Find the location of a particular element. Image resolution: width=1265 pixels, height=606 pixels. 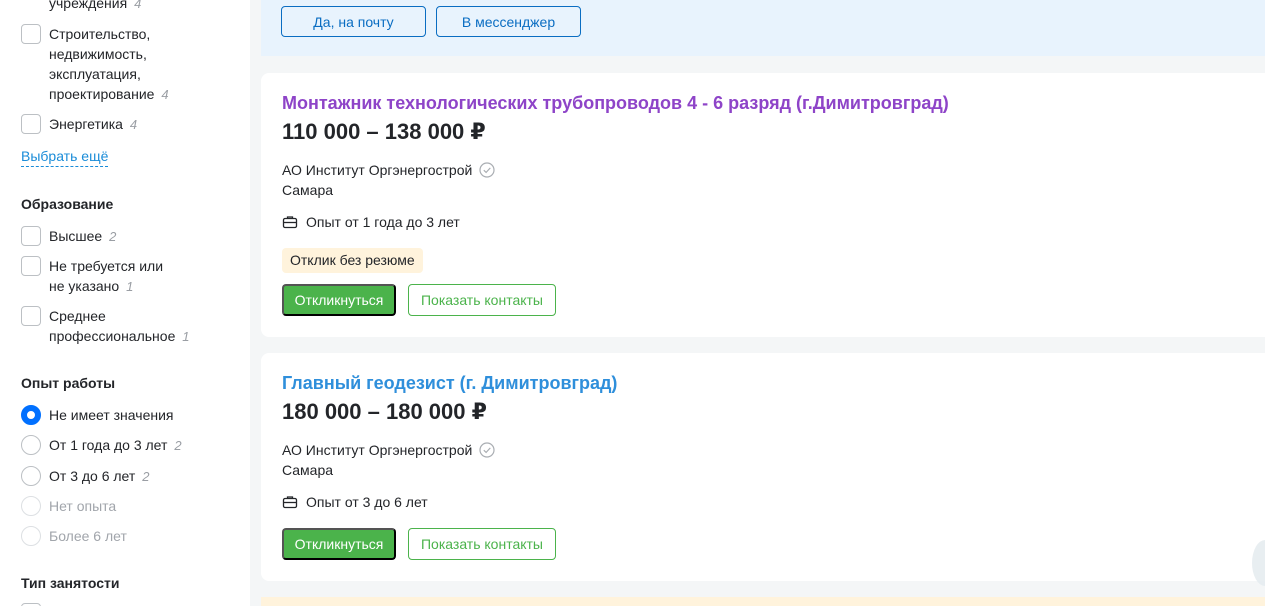

vacancy-experience: Опыт от 3 до 6 лет is located at coordinates (355, 502).